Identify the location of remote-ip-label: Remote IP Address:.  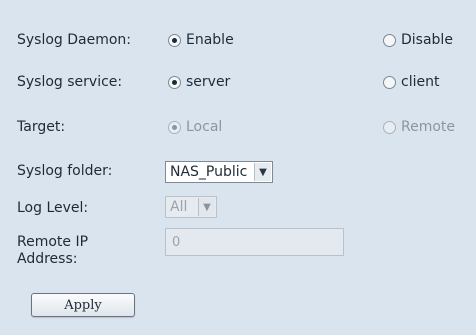
(52, 251).